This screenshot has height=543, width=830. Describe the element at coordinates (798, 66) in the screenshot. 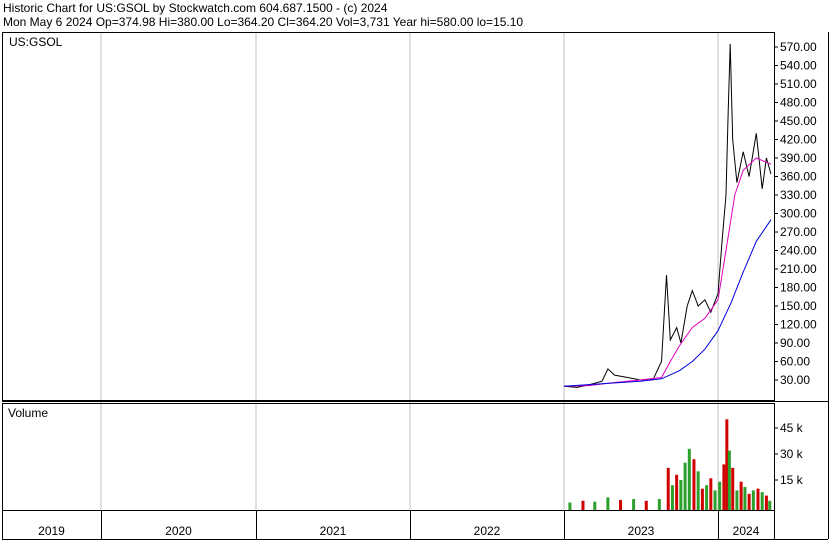

I see `price-y-tick-label: 540.00` at that location.